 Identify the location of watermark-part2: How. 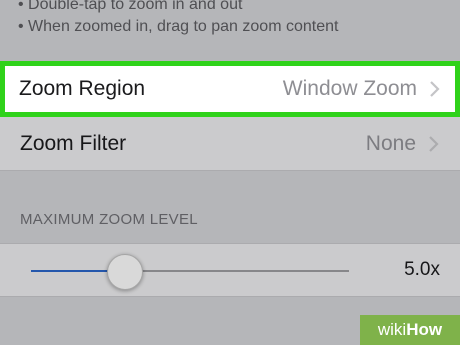
(424, 329).